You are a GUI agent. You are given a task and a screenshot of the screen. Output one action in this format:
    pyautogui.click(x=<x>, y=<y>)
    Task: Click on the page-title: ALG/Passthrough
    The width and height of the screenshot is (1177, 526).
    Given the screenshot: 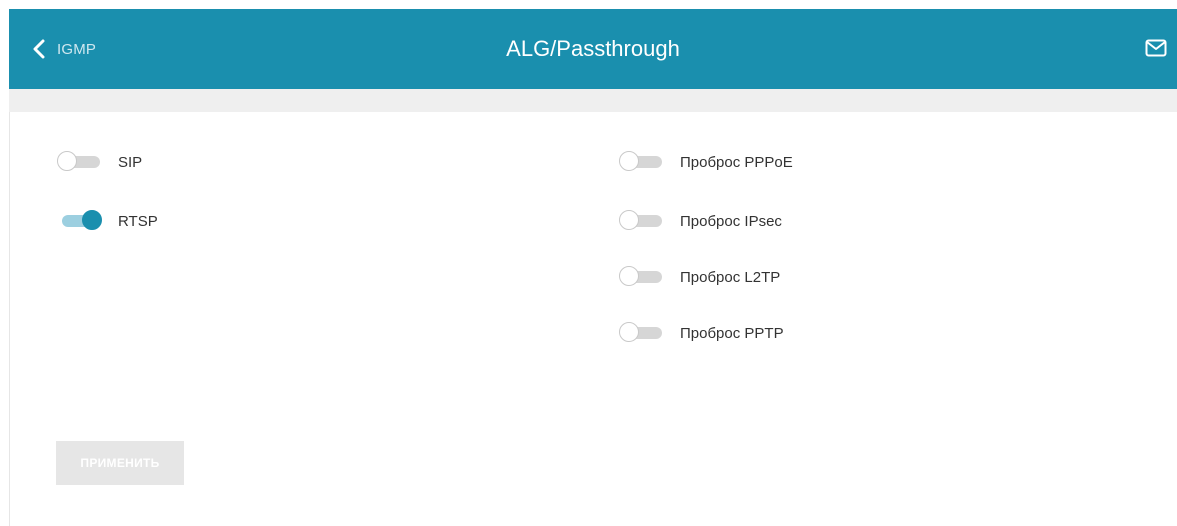 What is the action you would take?
    pyautogui.click(x=593, y=48)
    